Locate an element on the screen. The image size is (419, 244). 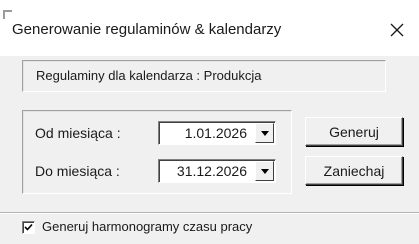
from-month-picker: 1.01.2026 is located at coordinates (217, 133).